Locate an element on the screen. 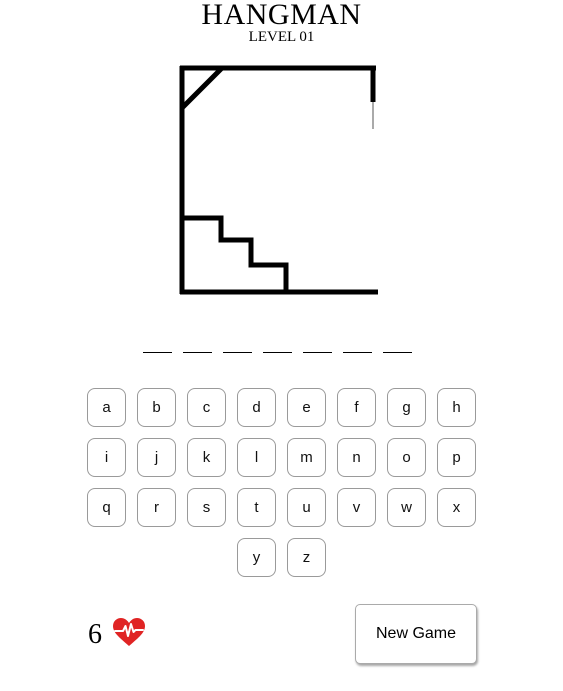 This screenshot has width=563, height=691. gallows-drawing is located at coordinates (278, 180).